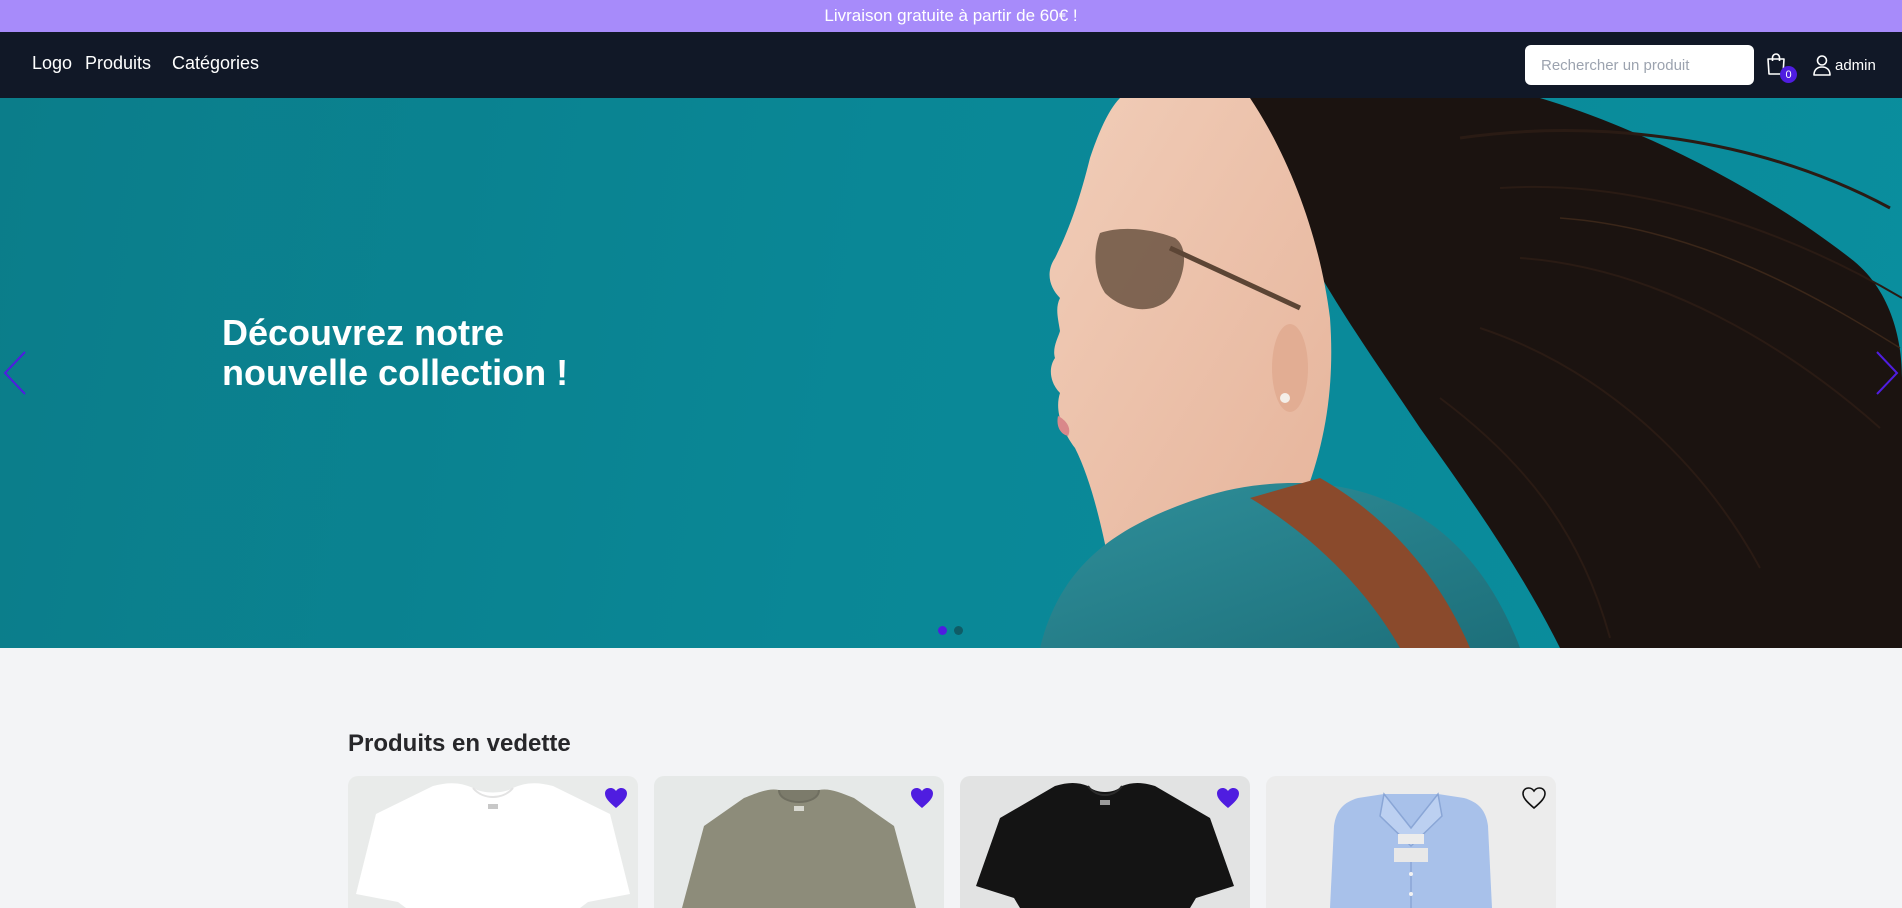  Describe the element at coordinates (52, 63) in the screenshot. I see `site-logo: Logo` at that location.